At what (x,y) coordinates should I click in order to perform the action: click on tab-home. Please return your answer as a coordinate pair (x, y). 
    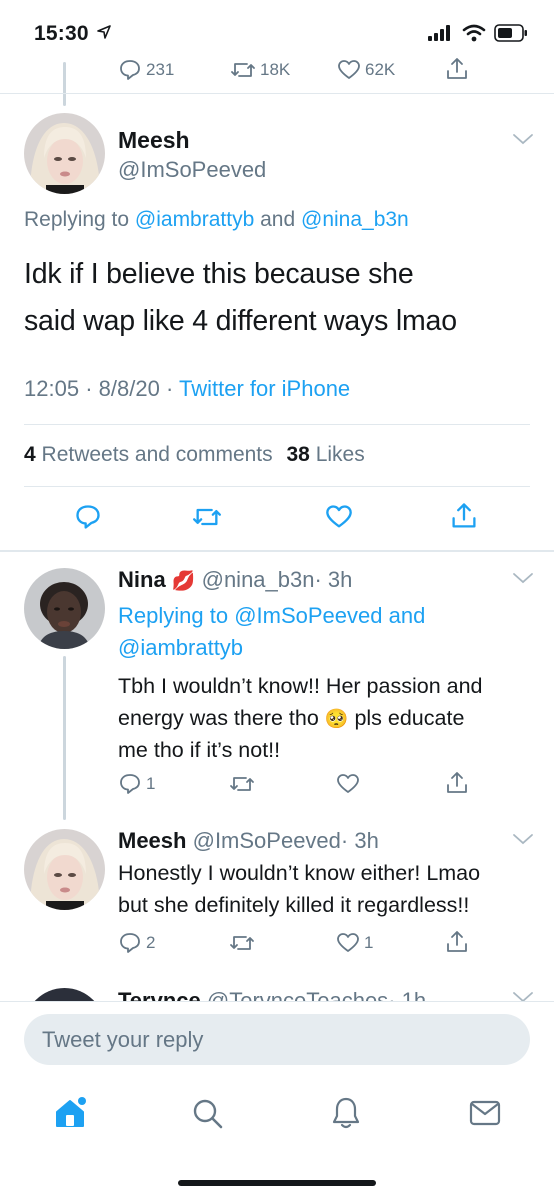
    Looking at the image, I should click on (70, 1113).